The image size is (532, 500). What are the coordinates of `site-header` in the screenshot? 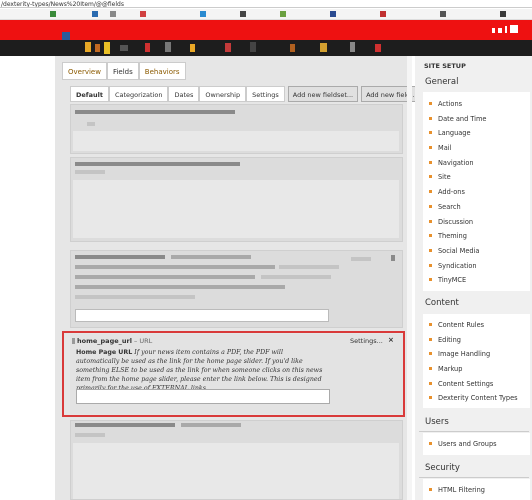 It's located at (266, 30).